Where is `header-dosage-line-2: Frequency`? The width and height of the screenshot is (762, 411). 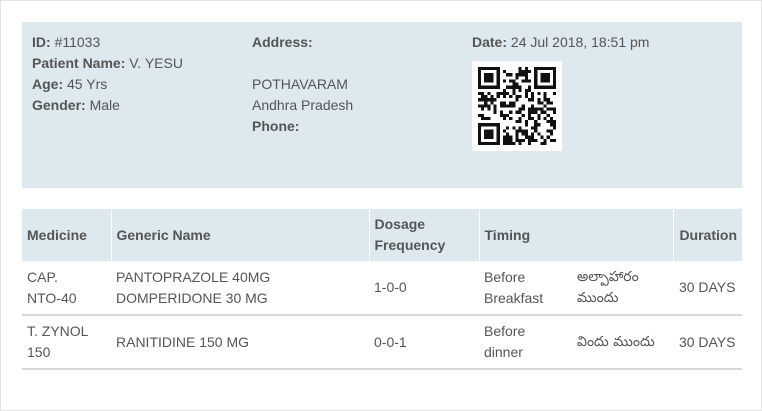
header-dosage-line-2: Frequency is located at coordinates (410, 245).